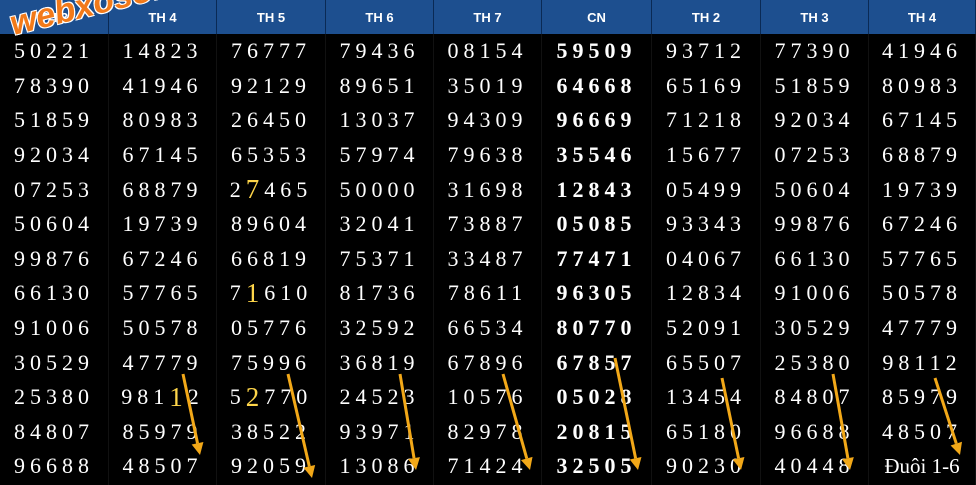  Describe the element at coordinates (922, 51) in the screenshot. I see `result-number: 41946` at that location.